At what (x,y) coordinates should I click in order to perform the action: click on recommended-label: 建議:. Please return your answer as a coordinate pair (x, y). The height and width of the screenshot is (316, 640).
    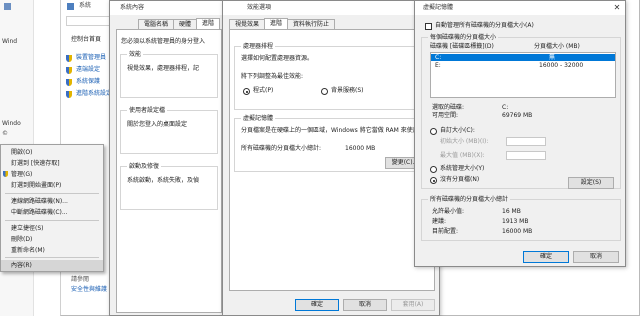
    Looking at the image, I should click on (439, 221).